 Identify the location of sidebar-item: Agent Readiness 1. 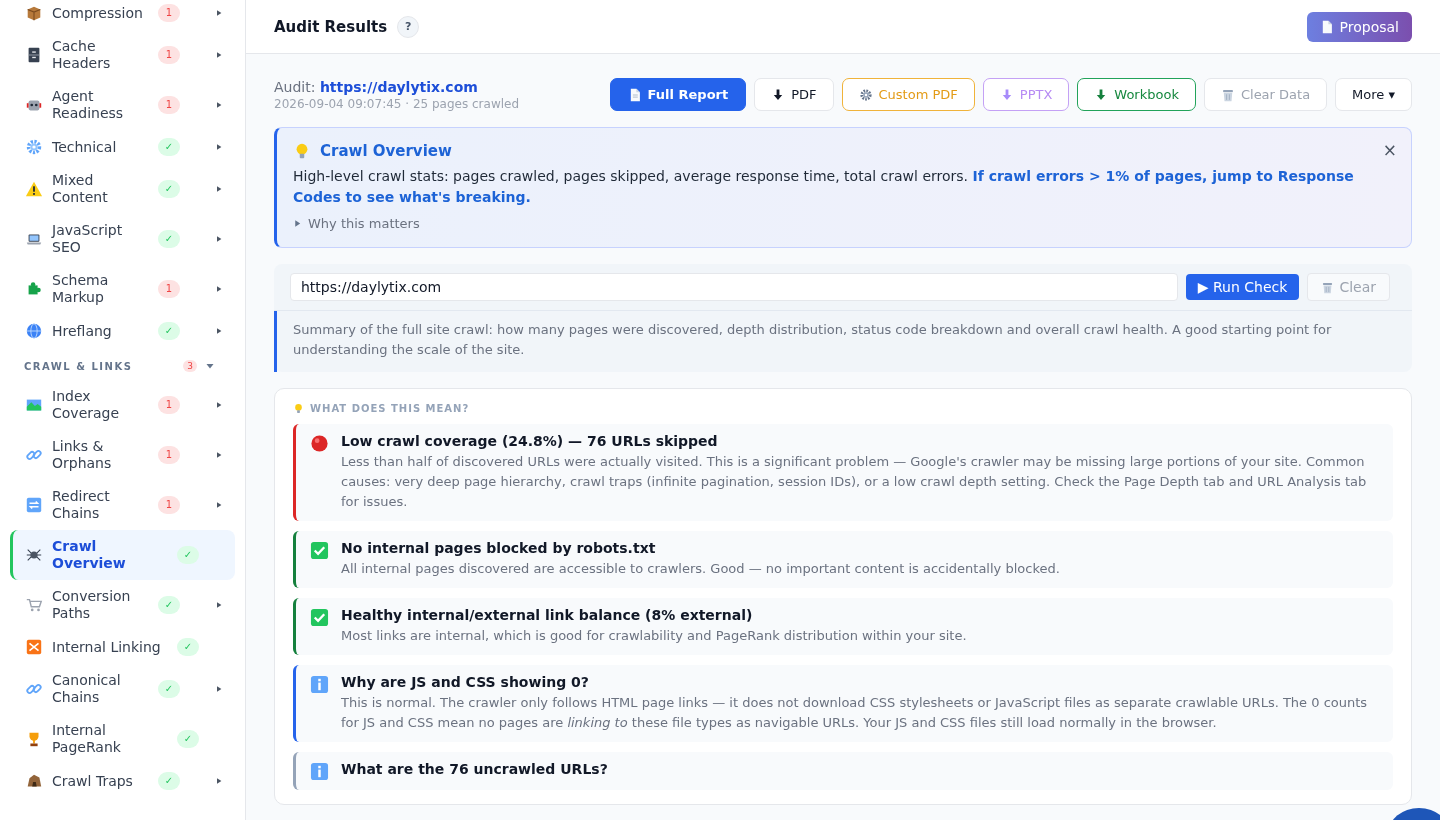
(122, 105).